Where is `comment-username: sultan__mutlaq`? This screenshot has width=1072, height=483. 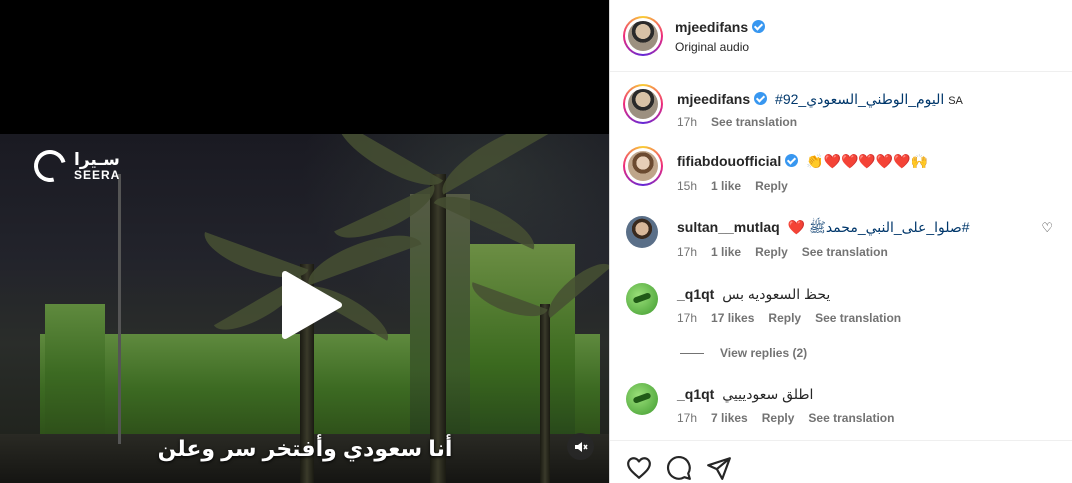 comment-username: sultan__mutlaq is located at coordinates (728, 227).